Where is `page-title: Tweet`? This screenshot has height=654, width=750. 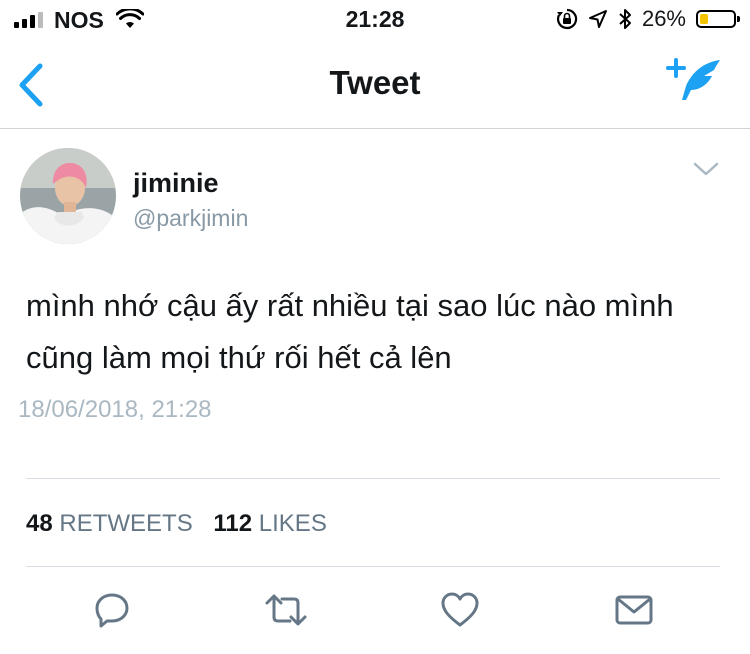 page-title: Tweet is located at coordinates (375, 82).